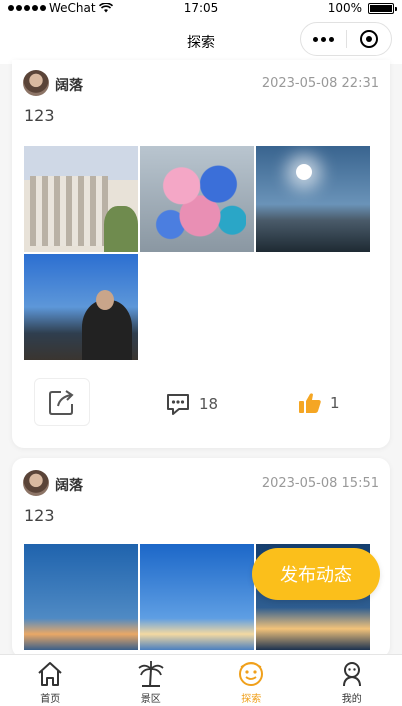  What do you see at coordinates (150, 699) in the screenshot?
I see `tab-label: 景区` at bounding box center [150, 699].